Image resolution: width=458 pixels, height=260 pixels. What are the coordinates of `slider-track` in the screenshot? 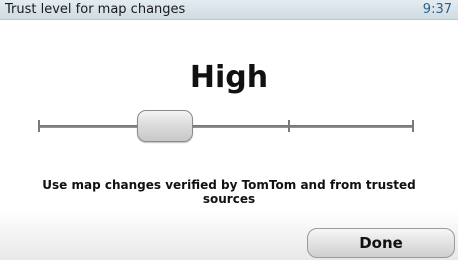 It's located at (226, 126).